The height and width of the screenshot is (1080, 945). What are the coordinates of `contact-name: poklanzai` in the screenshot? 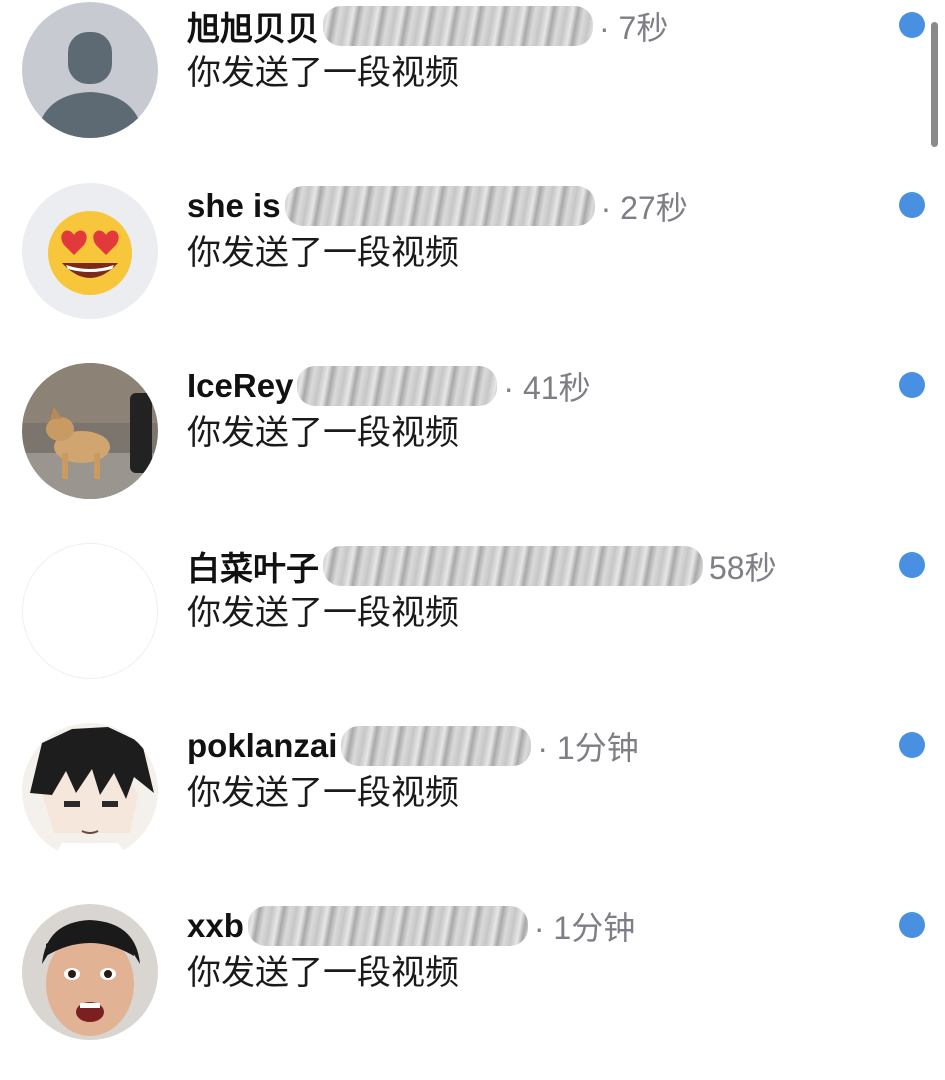 It's located at (262, 745).